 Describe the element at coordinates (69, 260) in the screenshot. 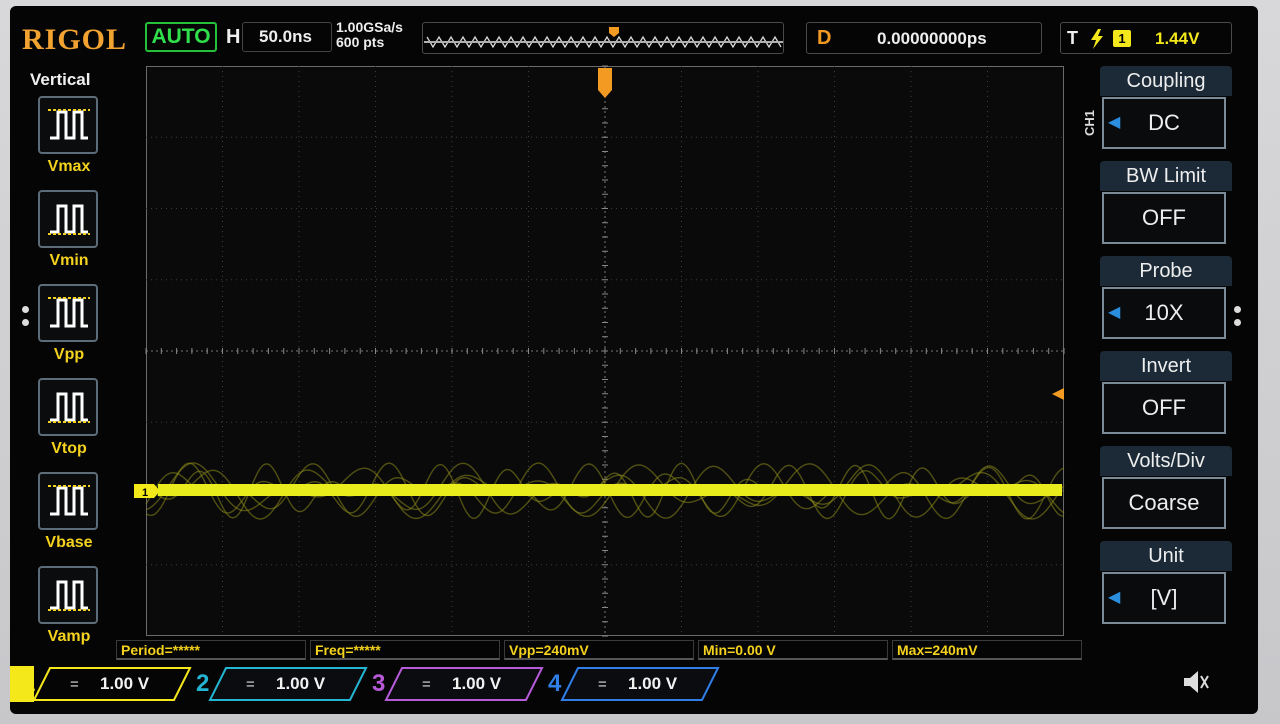

I see `measure-label: Vmin` at that location.